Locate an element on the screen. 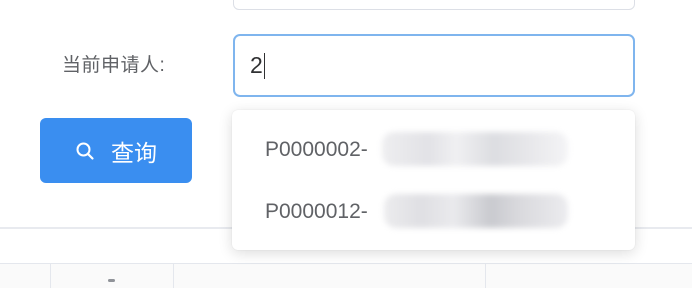 This screenshot has height=288, width=692. applicant-input-value: 2 is located at coordinates (256, 65).